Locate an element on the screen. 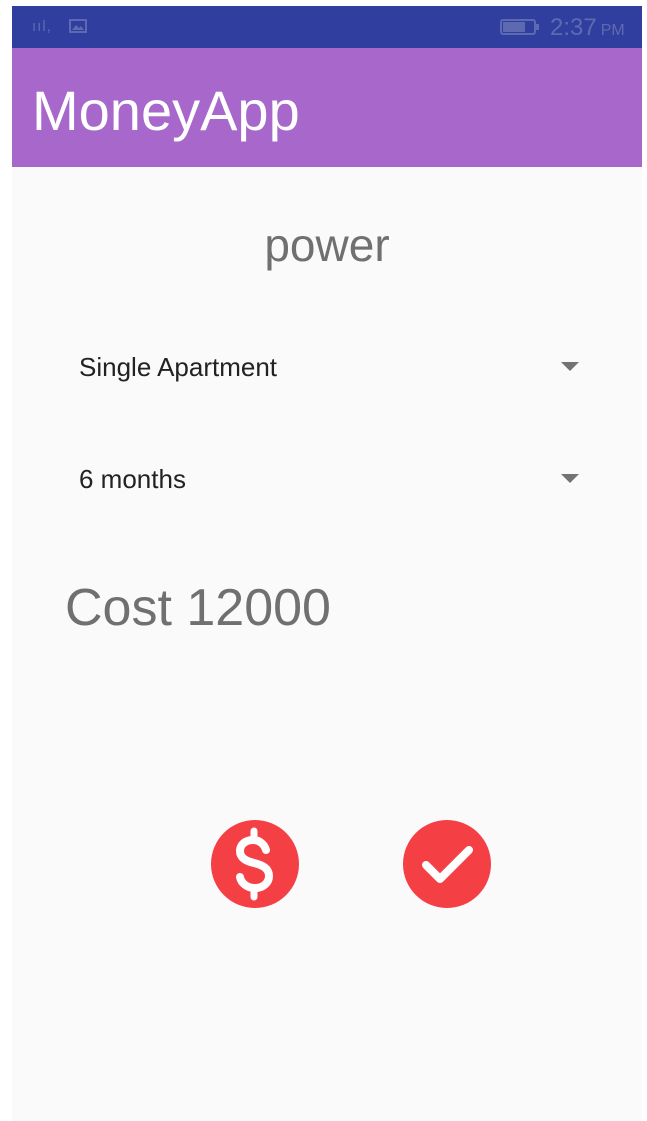 The image size is (647, 1121). duration-dropdown: 6 months is located at coordinates (329, 480).